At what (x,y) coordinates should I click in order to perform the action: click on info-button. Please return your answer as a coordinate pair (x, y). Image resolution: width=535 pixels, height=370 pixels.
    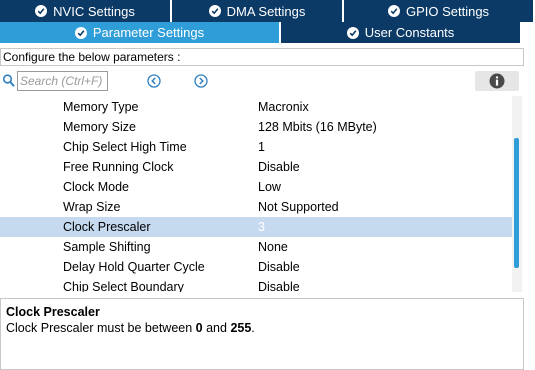
    Looking at the image, I should click on (497, 81).